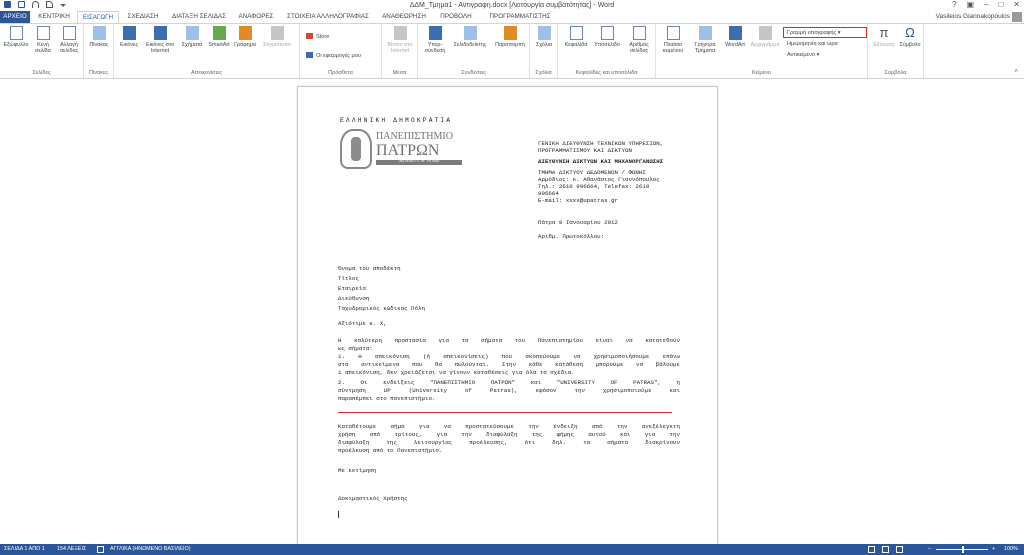  I want to click on tab-layout: ΔΙΑΤΑΞΗ ΣΕΛΙΔΑΣ, so click(199, 17).